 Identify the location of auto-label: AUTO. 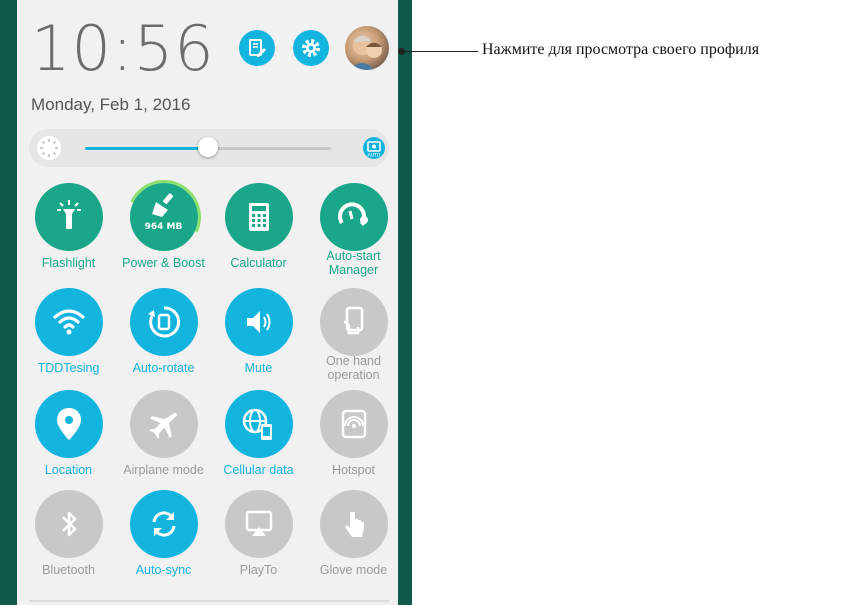
(374, 156).